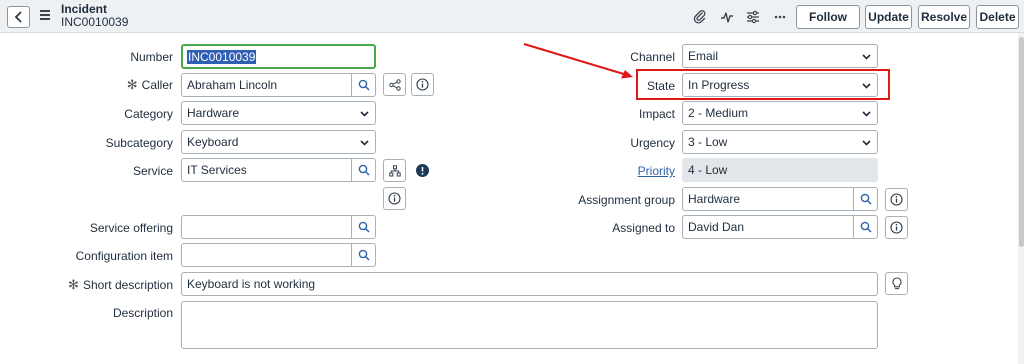  I want to click on channel-select: Email, so click(780, 56).